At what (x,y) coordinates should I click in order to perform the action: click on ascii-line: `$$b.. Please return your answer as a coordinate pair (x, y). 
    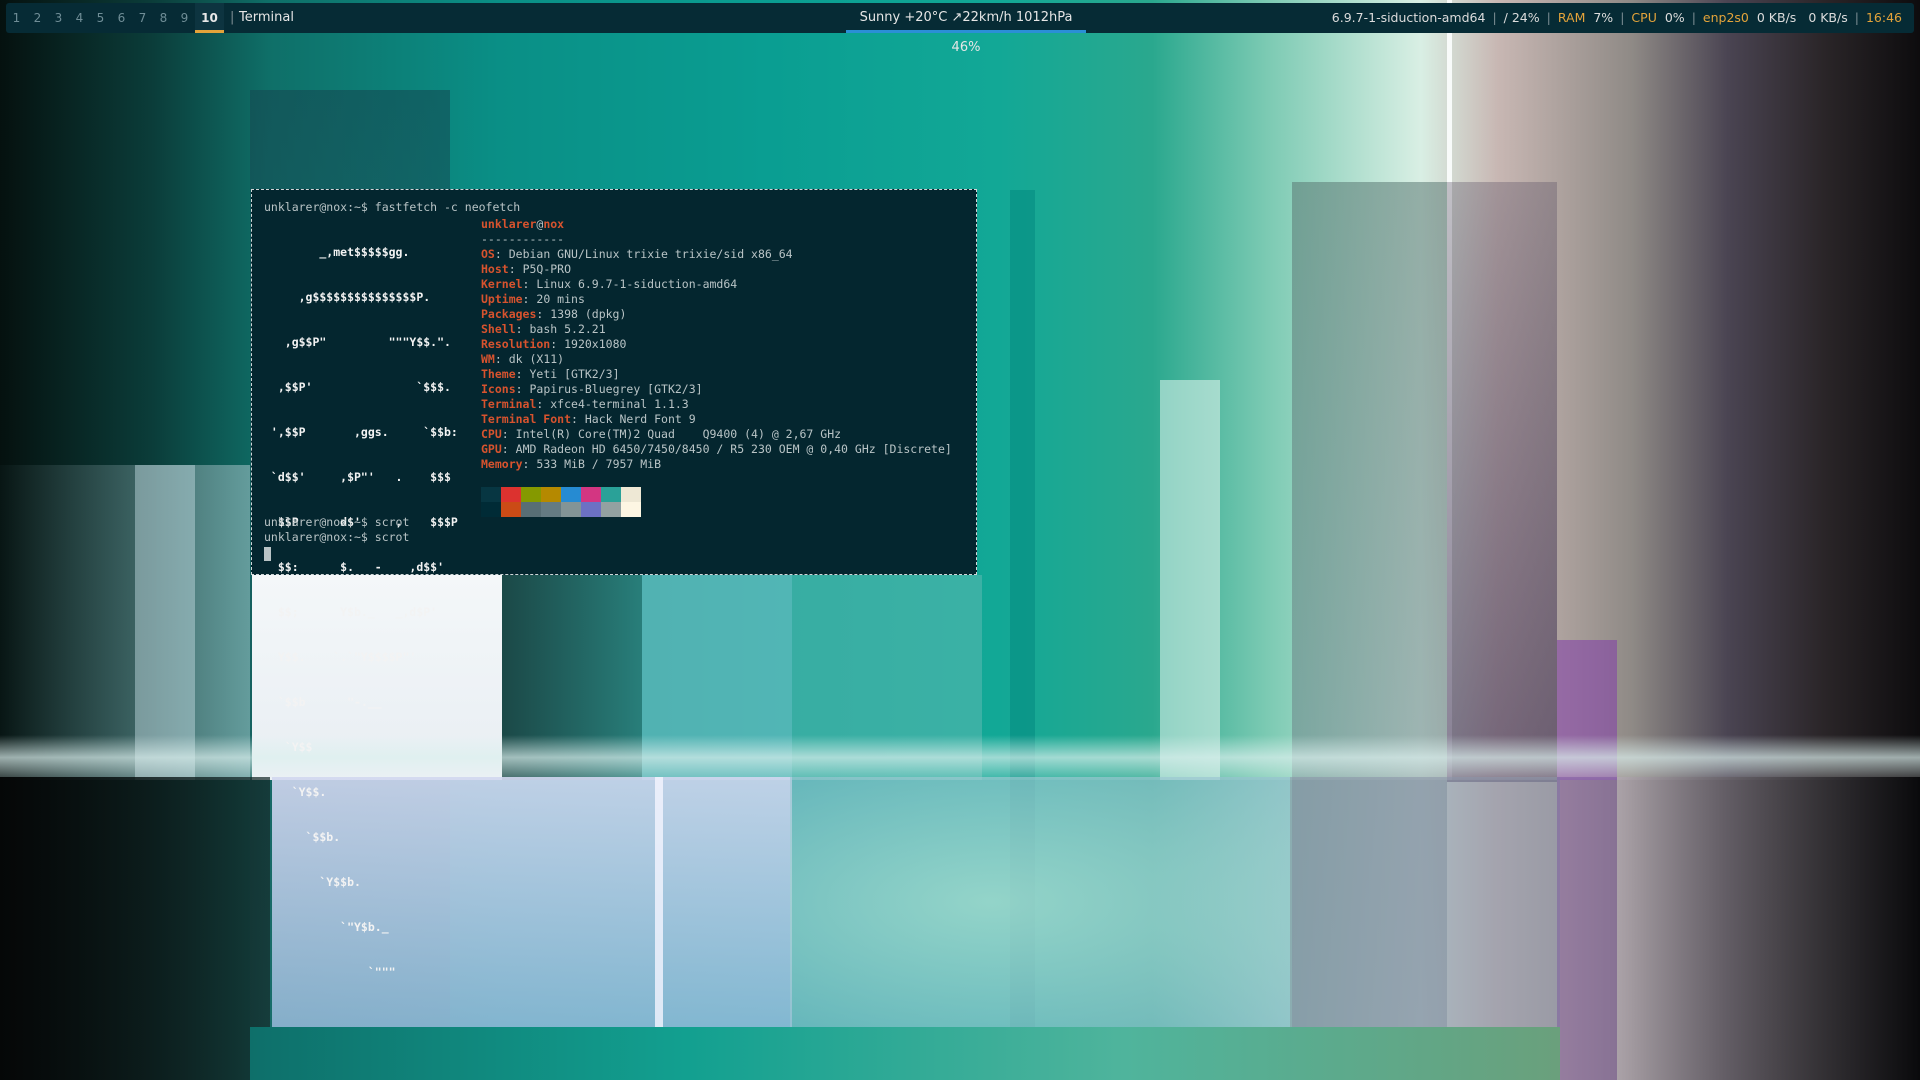
    Looking at the image, I should click on (302, 837).